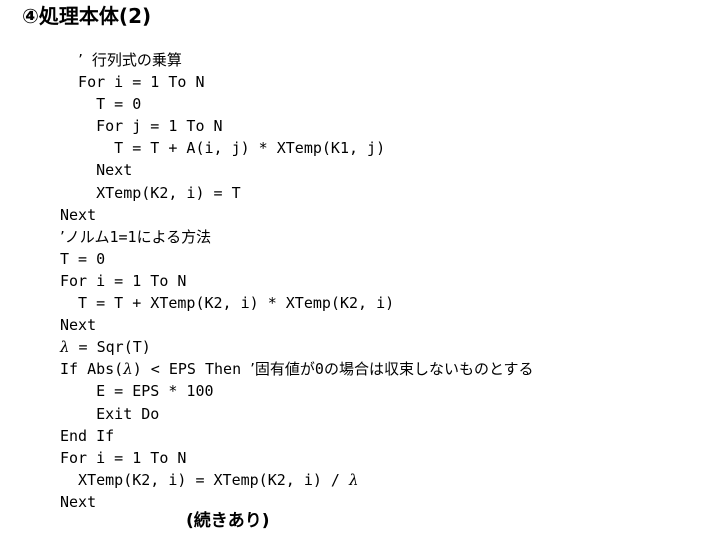  What do you see at coordinates (227, 303) in the screenshot?
I see `code-line: T = T + XTemp(K2, i) * XTemp(K2, i)` at bounding box center [227, 303].